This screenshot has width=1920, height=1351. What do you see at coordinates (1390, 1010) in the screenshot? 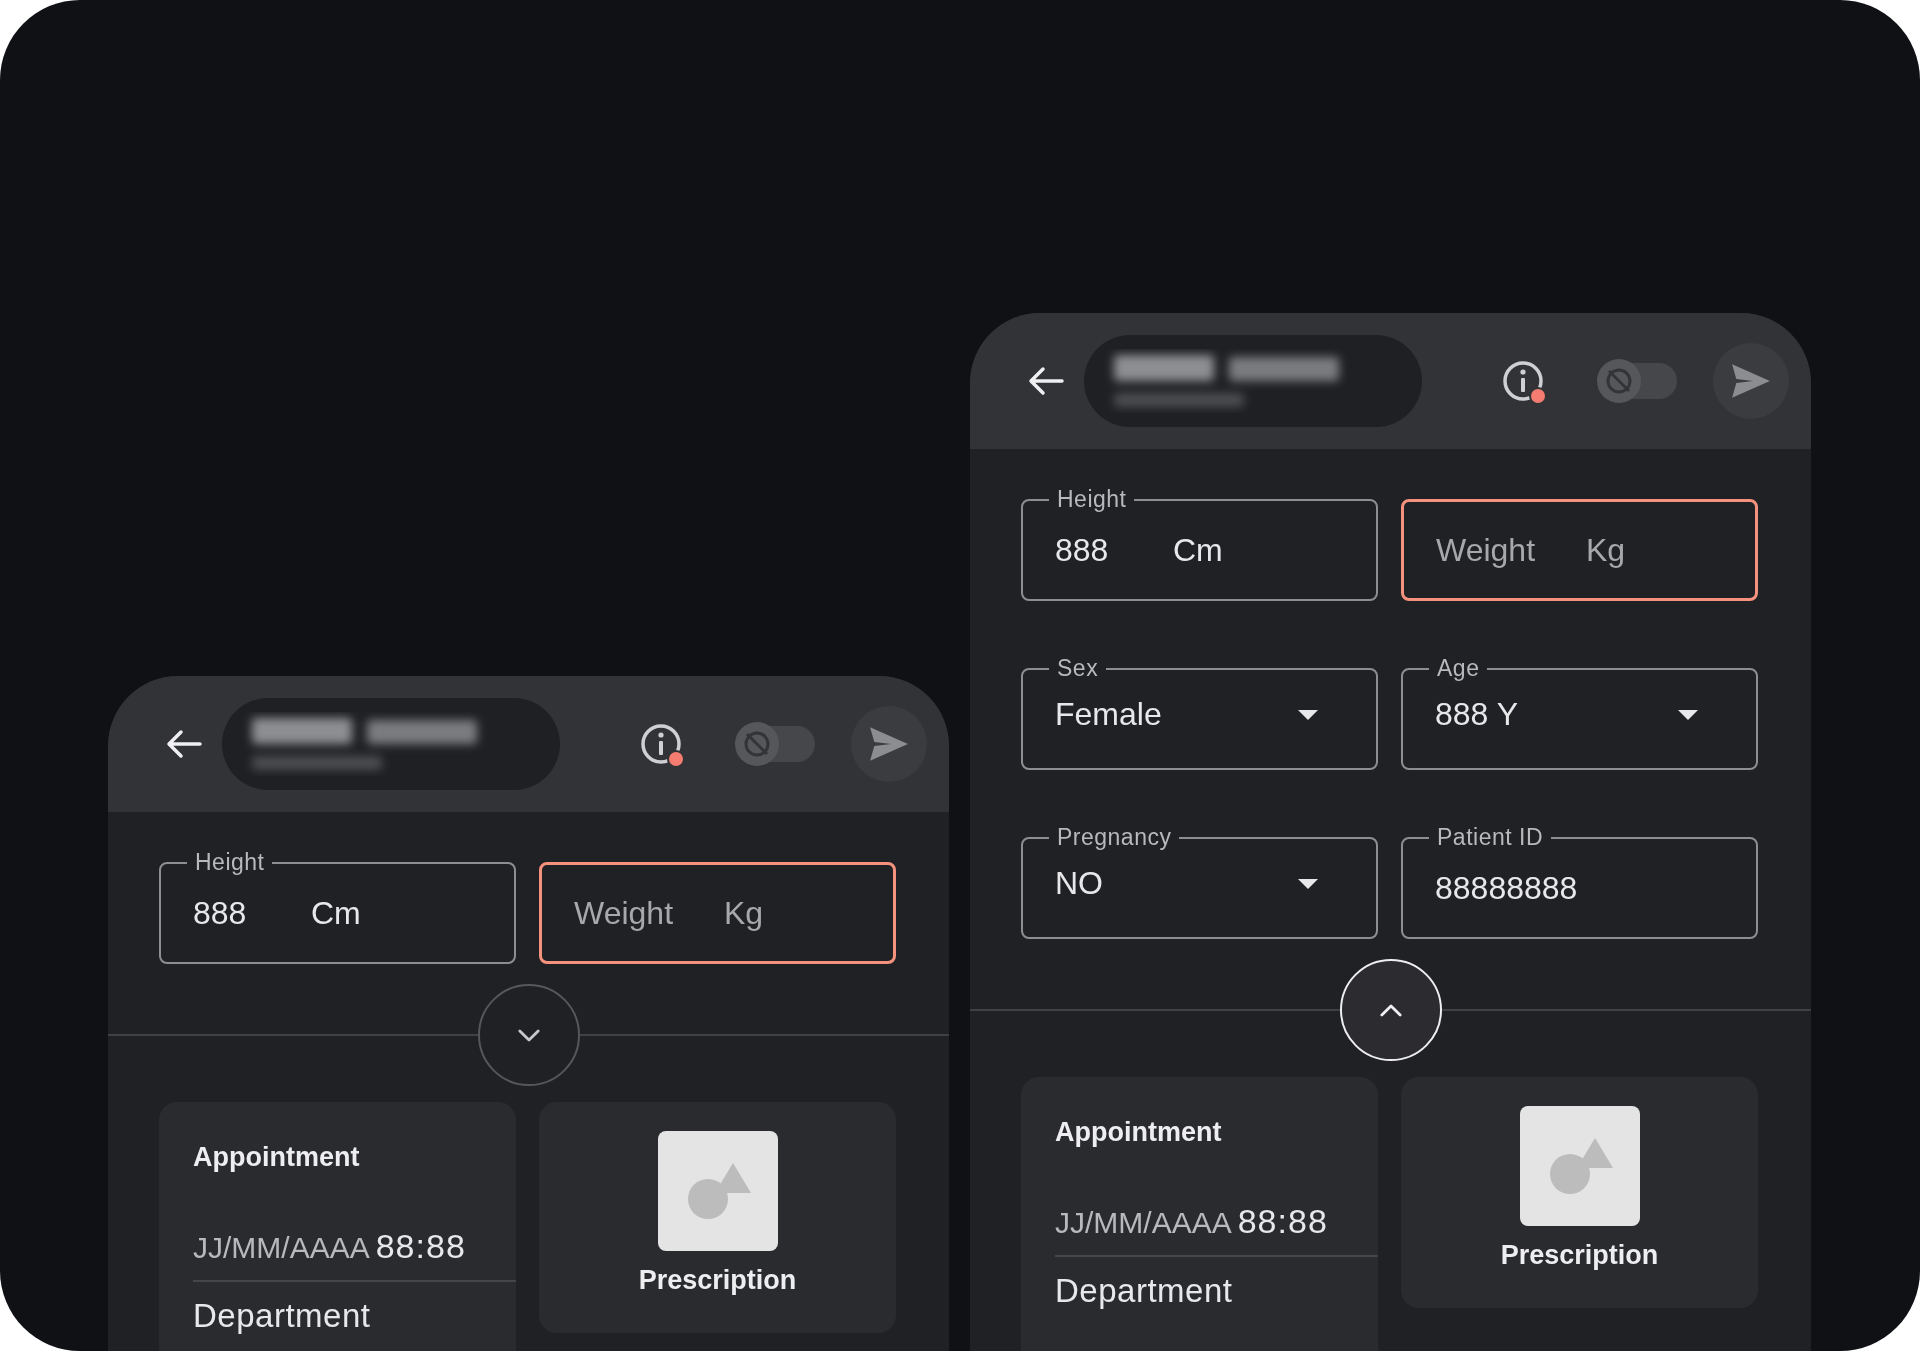
I see `chevron-up-icon` at bounding box center [1390, 1010].